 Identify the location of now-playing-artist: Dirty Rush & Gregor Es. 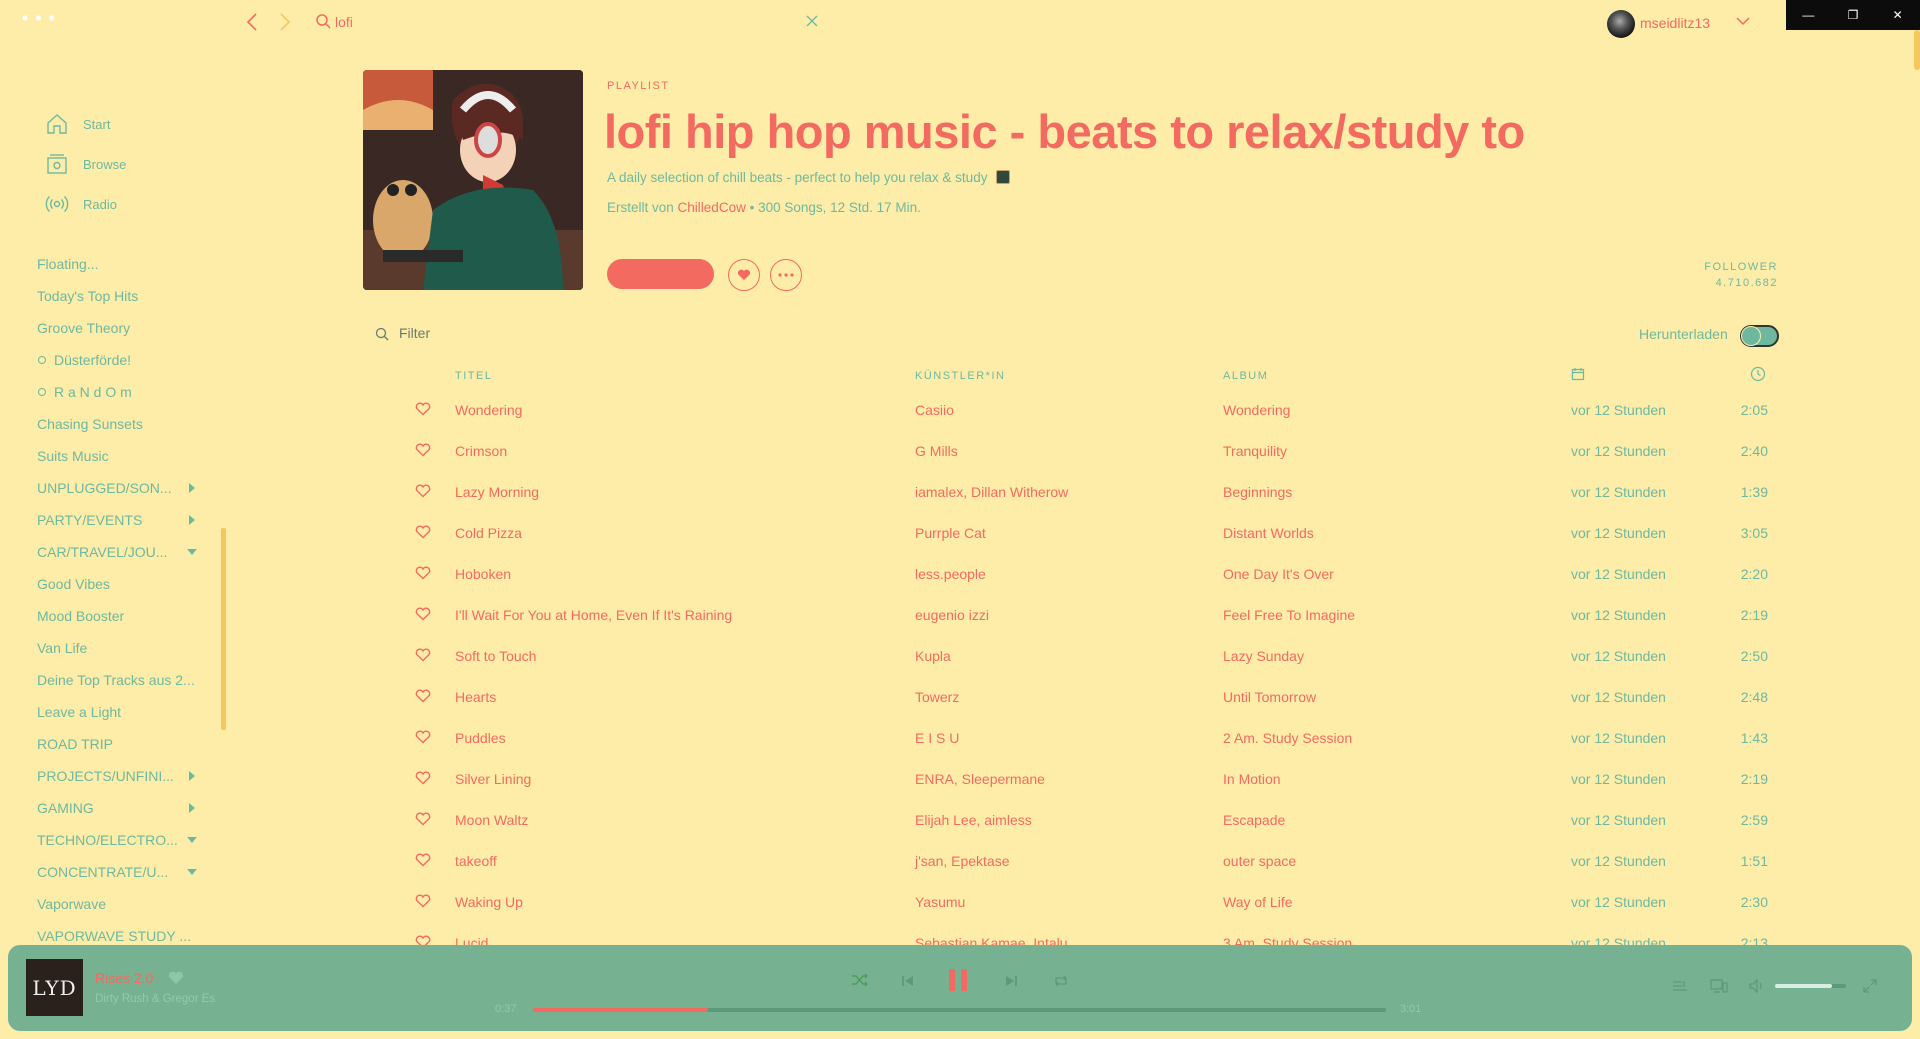
(155, 999).